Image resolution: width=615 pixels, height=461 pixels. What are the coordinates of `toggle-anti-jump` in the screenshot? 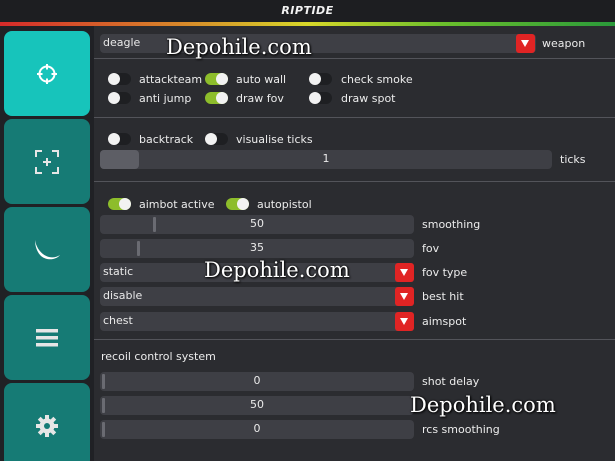 It's located at (119, 98).